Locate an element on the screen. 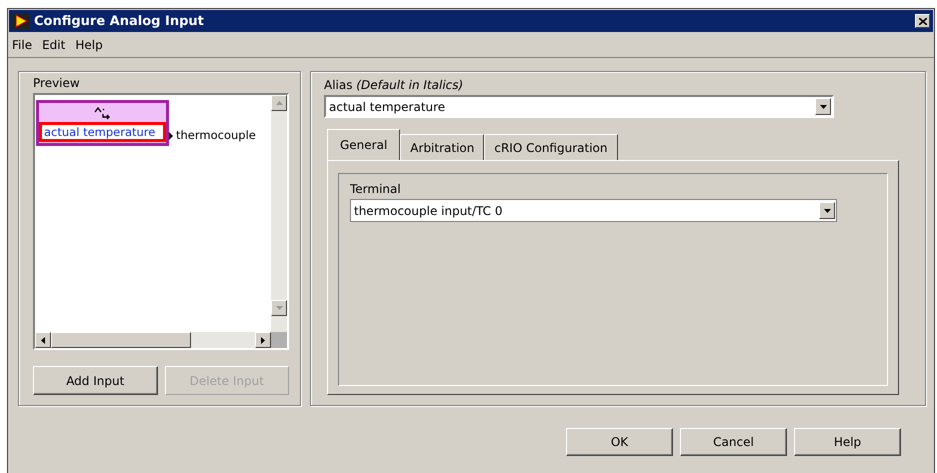 The height and width of the screenshot is (473, 937). preview-label: Preview is located at coordinates (57, 83).